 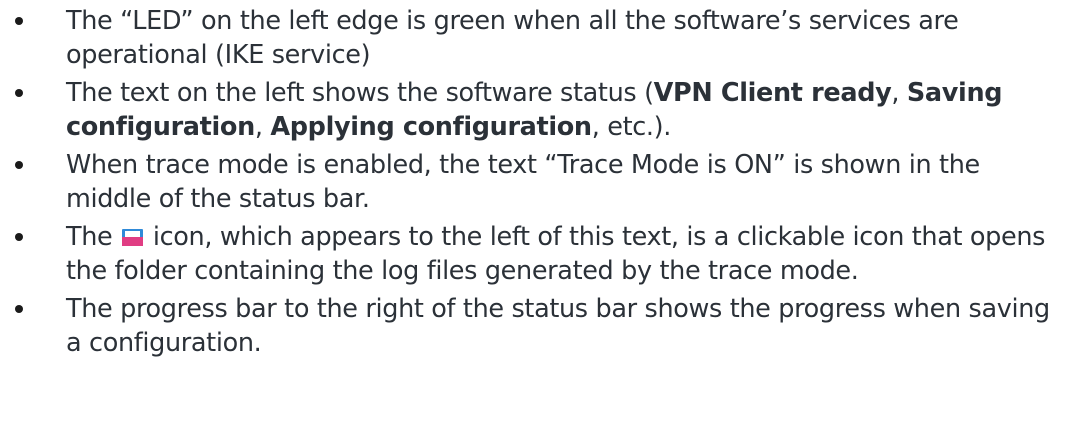 I want to click on bullet-text: , etc.)., so click(x=631, y=127).